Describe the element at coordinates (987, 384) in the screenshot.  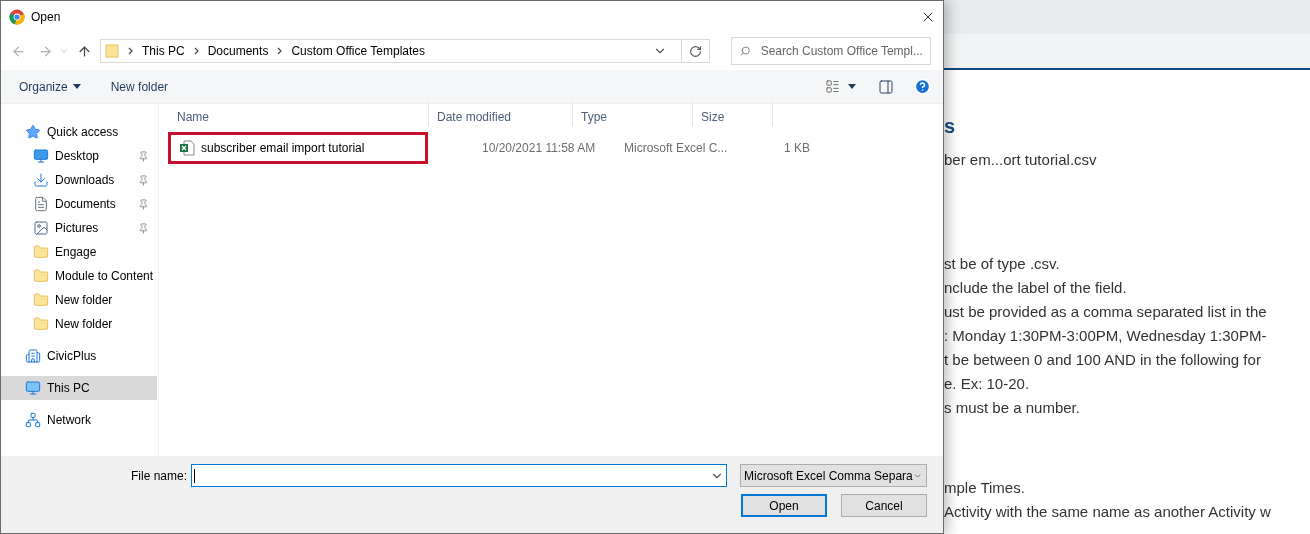
I see `rule-text: e. Ex: 10-20.` at that location.